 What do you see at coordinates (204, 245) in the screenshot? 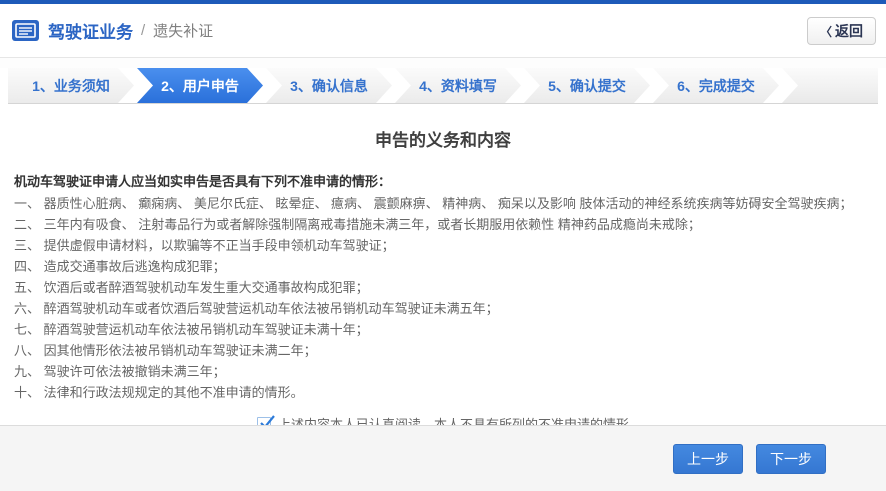
I see `rule-item-3: 三、 提供虚假申请材料，以欺骗等不正当手段申领机动车驾驶证；` at bounding box center [204, 245].